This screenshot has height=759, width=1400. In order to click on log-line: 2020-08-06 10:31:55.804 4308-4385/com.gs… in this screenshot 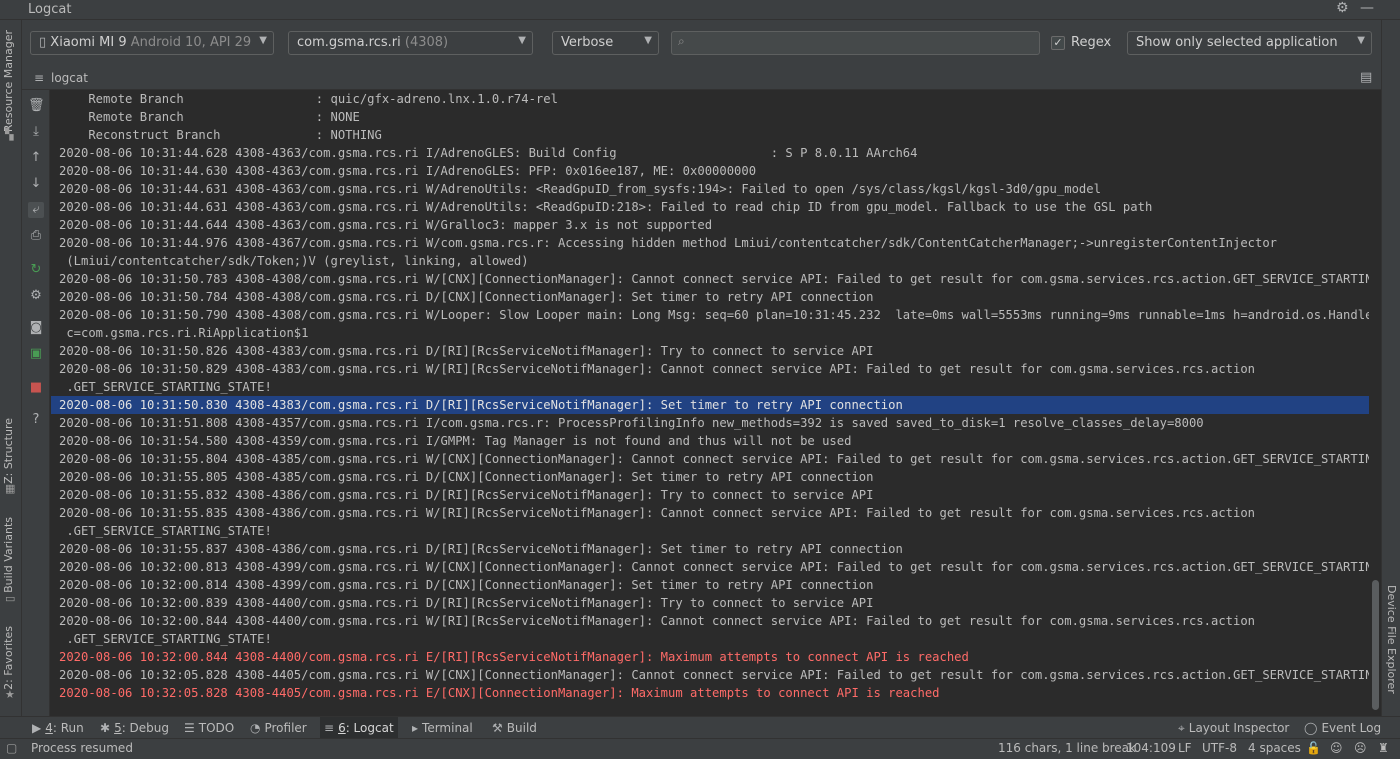, I will do `click(710, 459)`.